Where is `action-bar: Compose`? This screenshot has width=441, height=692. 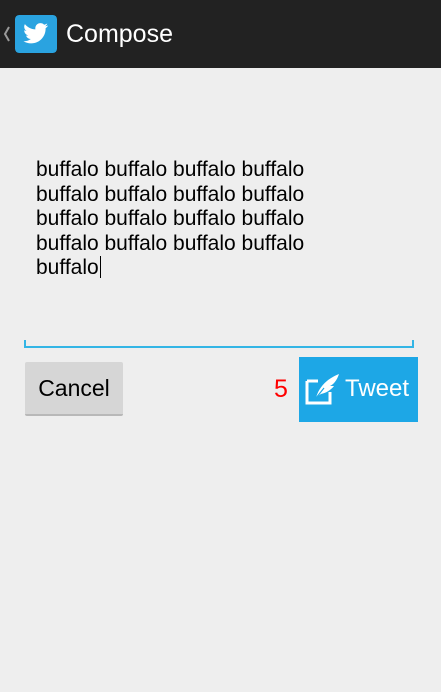 action-bar: Compose is located at coordinates (220, 34).